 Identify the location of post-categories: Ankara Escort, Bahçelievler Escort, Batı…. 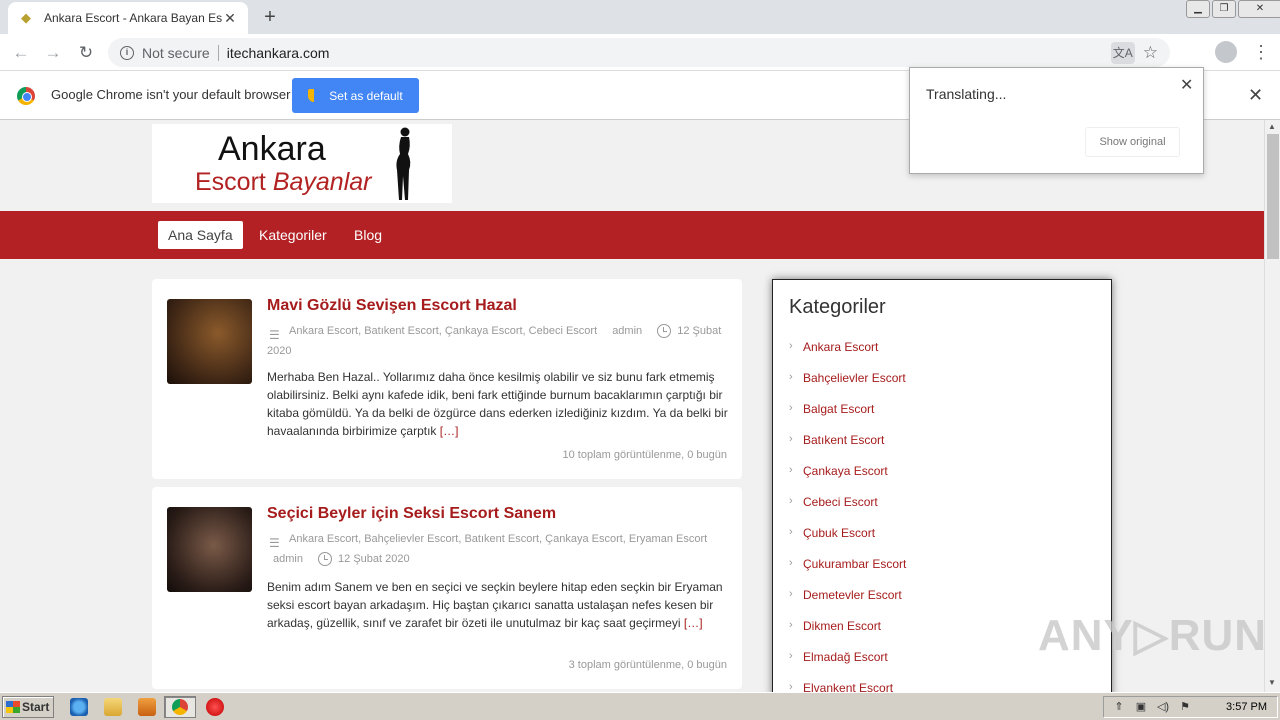
(498, 539).